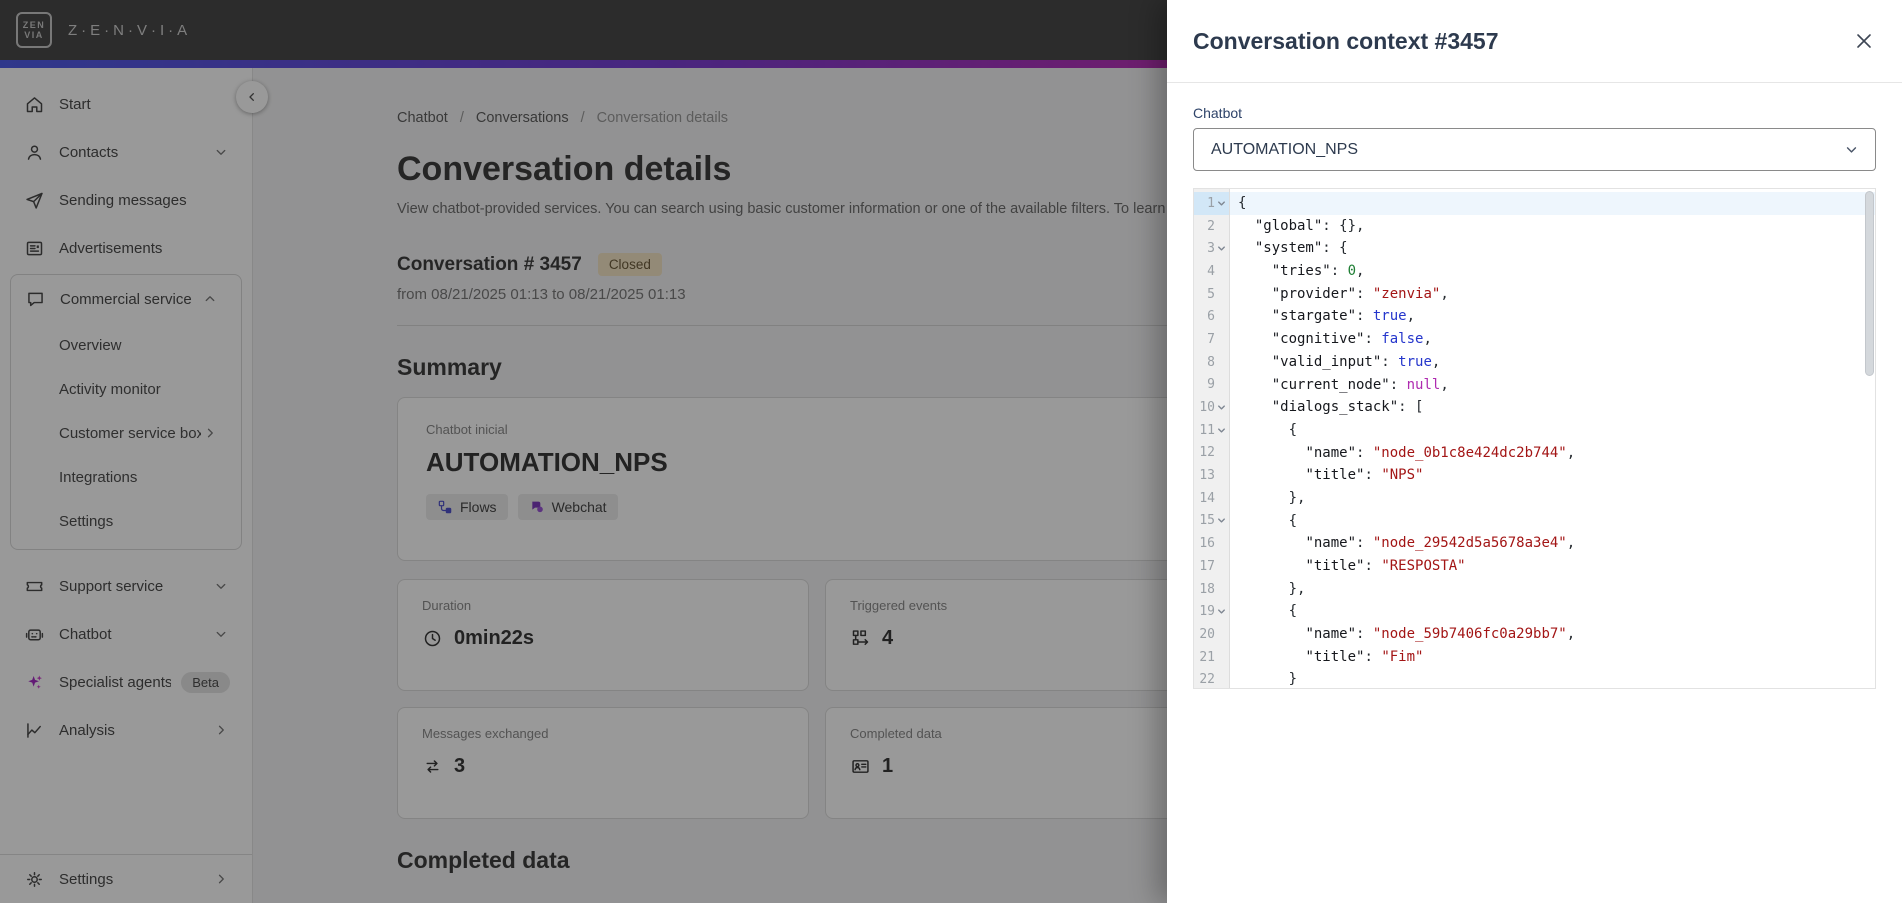 This screenshot has height=903, width=1902. I want to click on code-line-15: {, so click(1552, 521).